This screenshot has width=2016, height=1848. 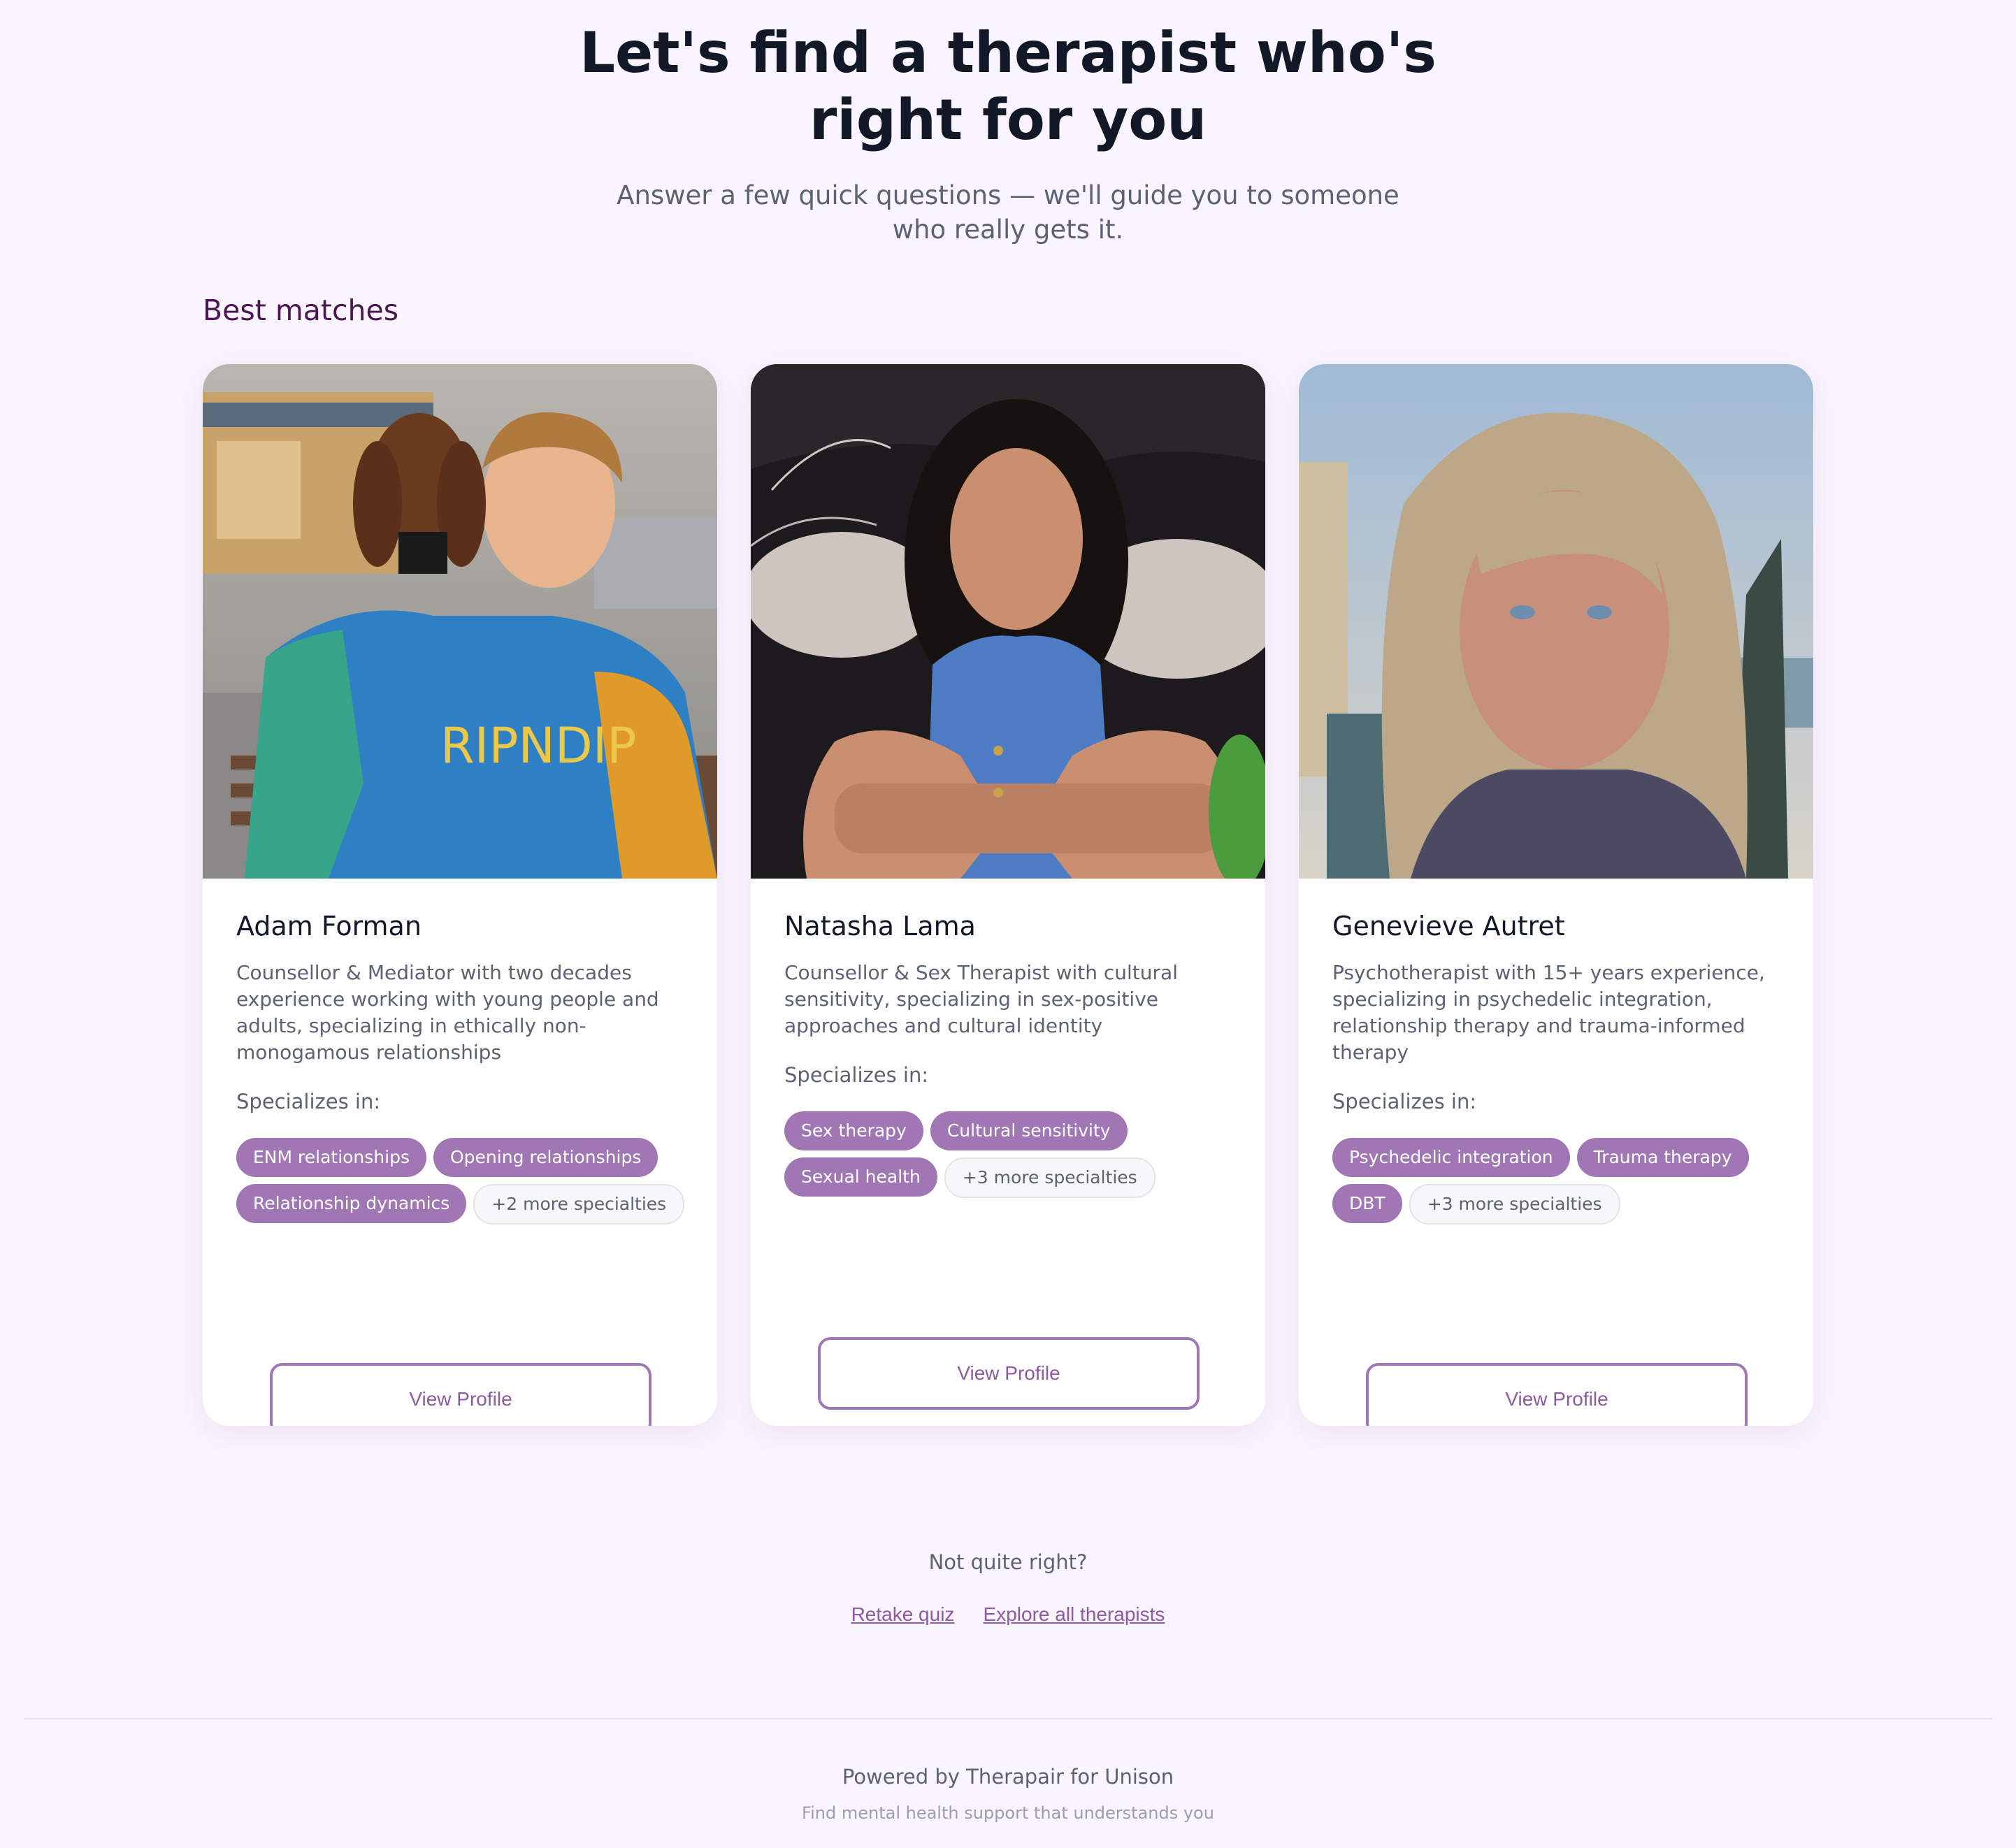 What do you see at coordinates (460, 621) in the screenshot?
I see `therapist-photo: RIPNDIP` at bounding box center [460, 621].